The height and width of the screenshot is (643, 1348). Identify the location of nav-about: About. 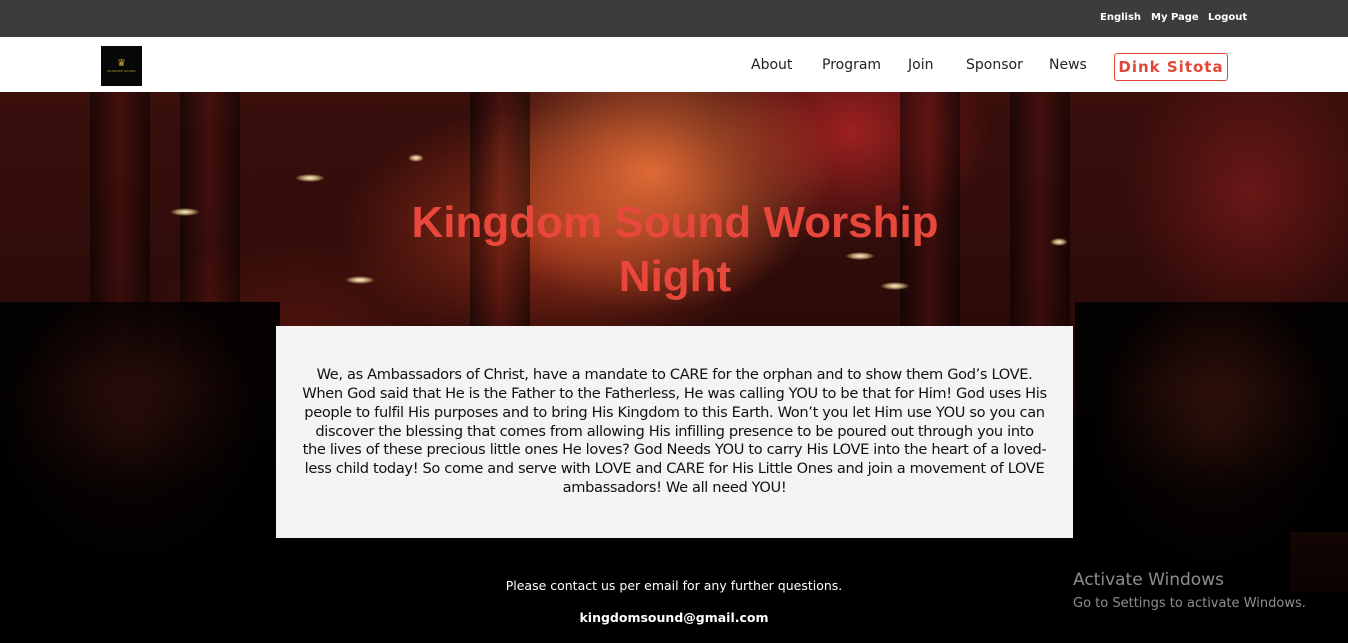
(771, 65).